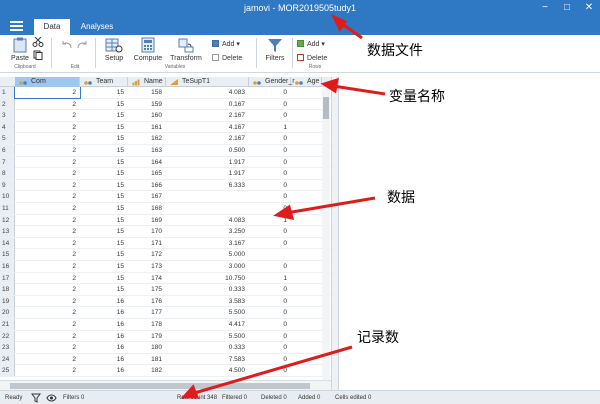 This screenshot has width=600, height=404. Describe the element at coordinates (270, 278) in the screenshot. I see `table-cell: 1` at that location.